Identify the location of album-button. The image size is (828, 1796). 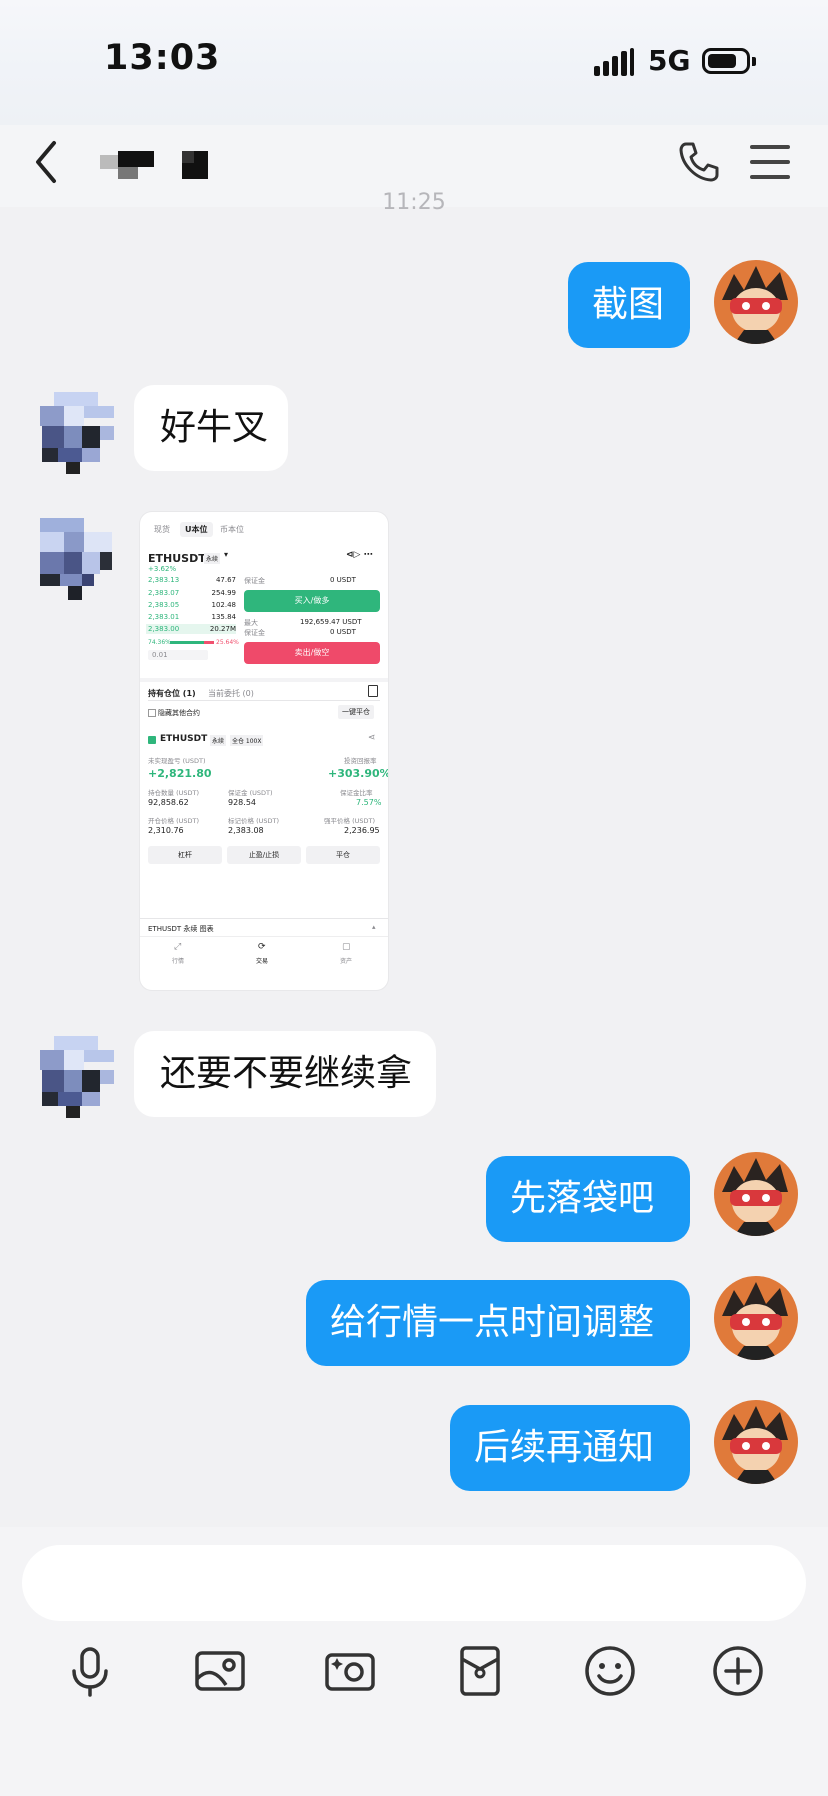
(220, 1671).